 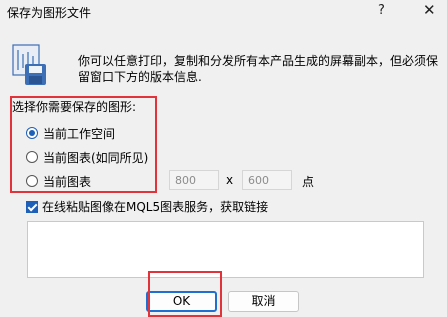 What do you see at coordinates (194, 180) in the screenshot?
I see `width-input: 800` at bounding box center [194, 180].